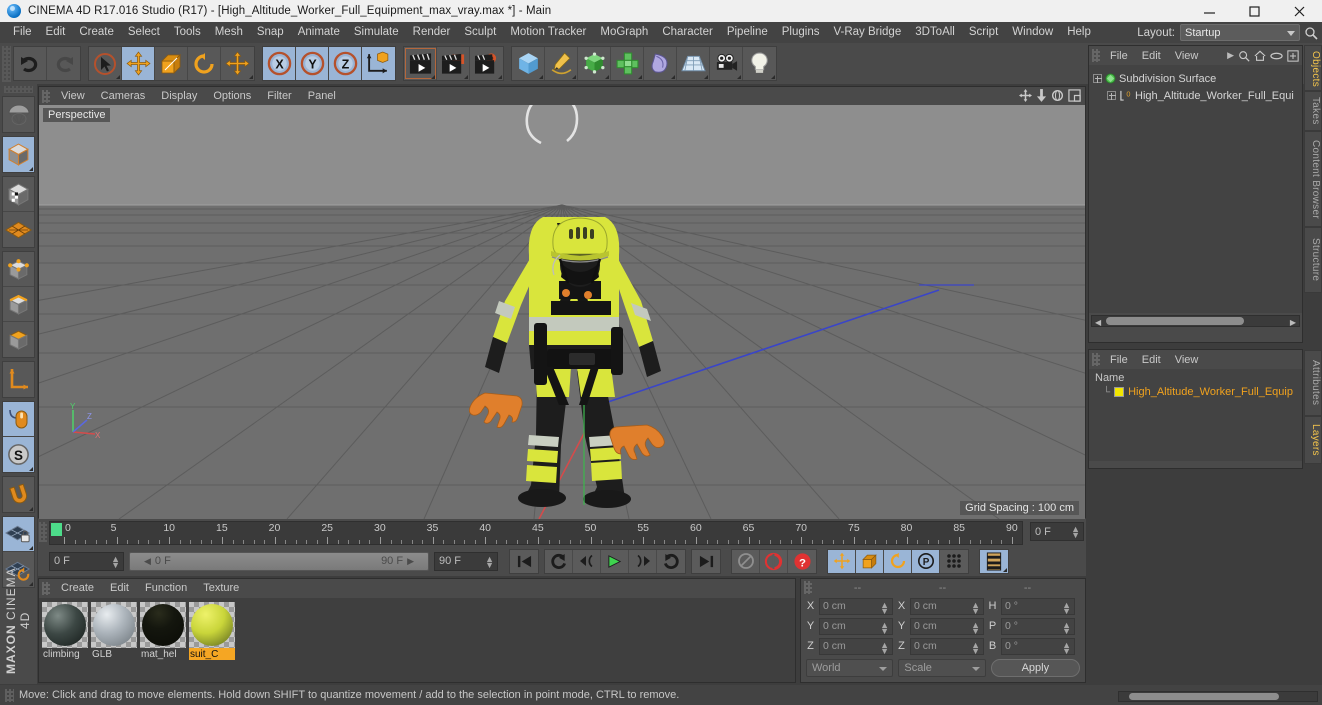 The image size is (1322, 705). Describe the element at coordinates (706, 561) in the screenshot. I see `go-to-end-button` at that location.